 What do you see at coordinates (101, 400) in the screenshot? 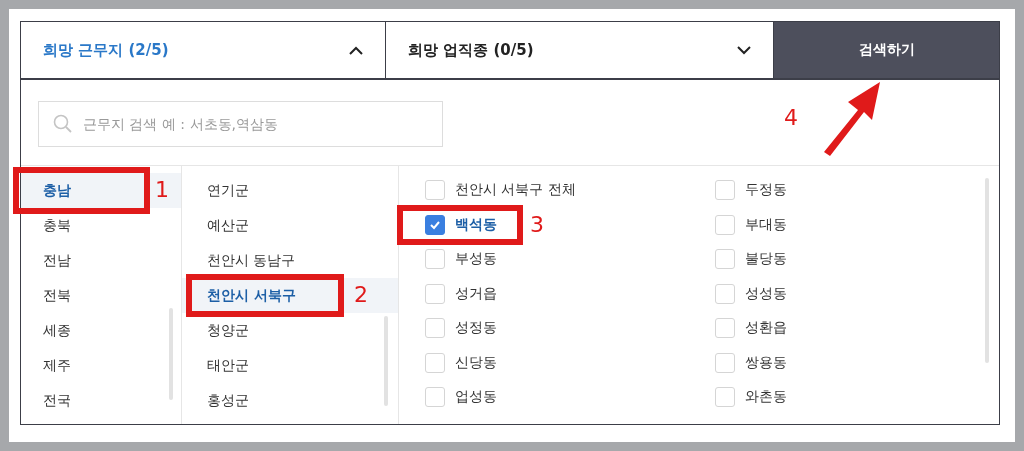
I see `region-item: 전국` at bounding box center [101, 400].